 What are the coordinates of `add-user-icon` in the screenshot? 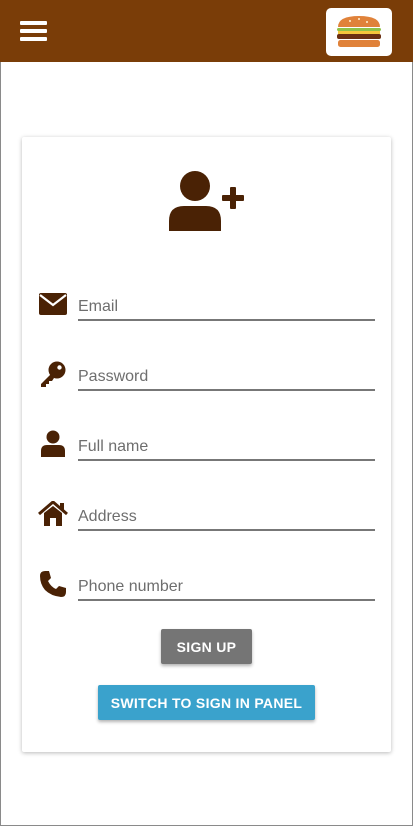 It's located at (208, 201).